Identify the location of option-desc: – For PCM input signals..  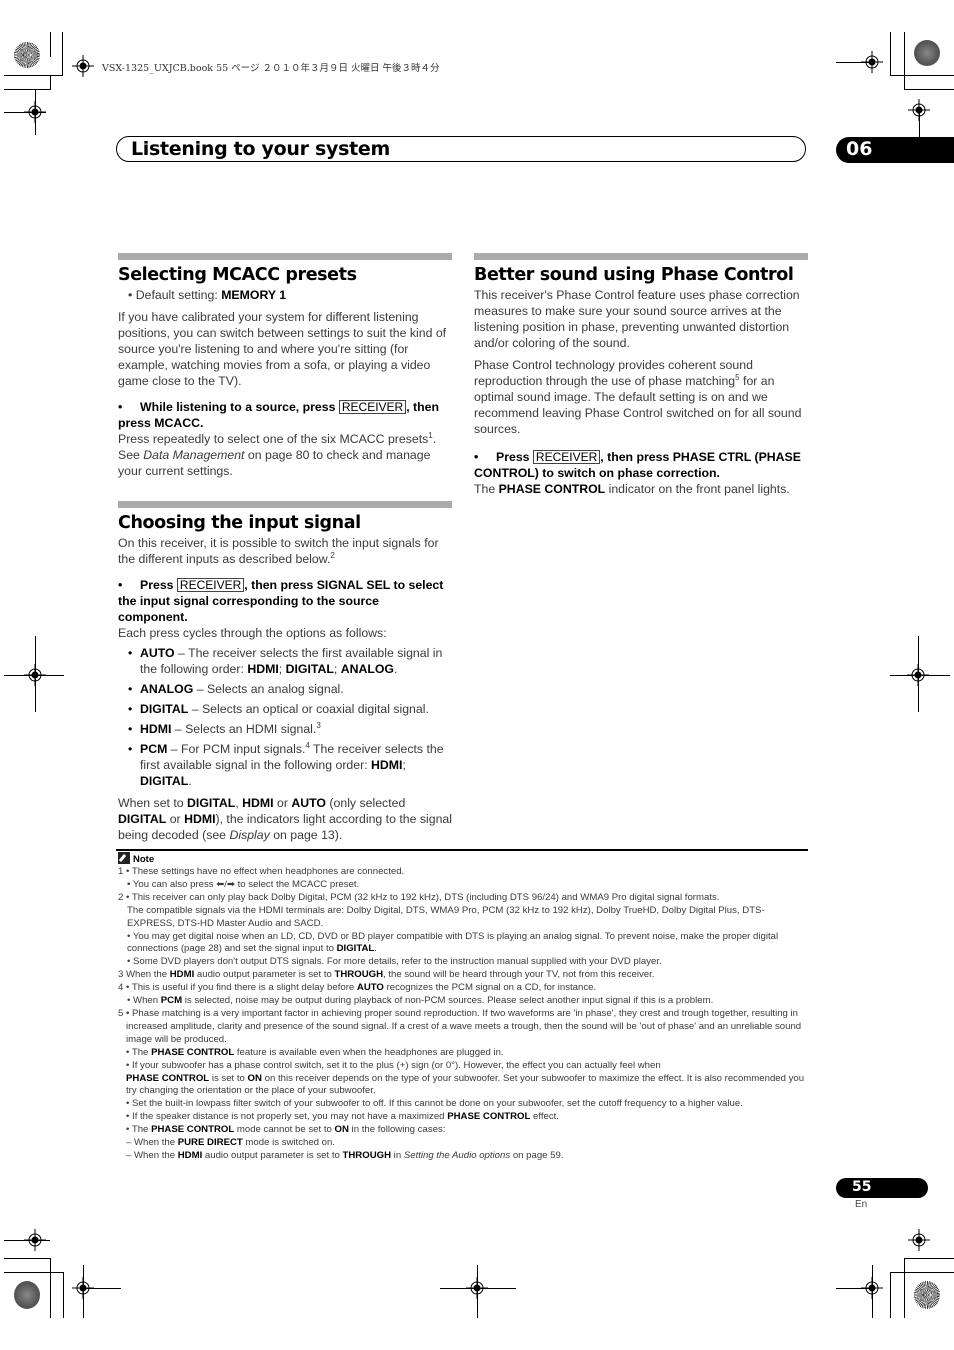
(236, 749).